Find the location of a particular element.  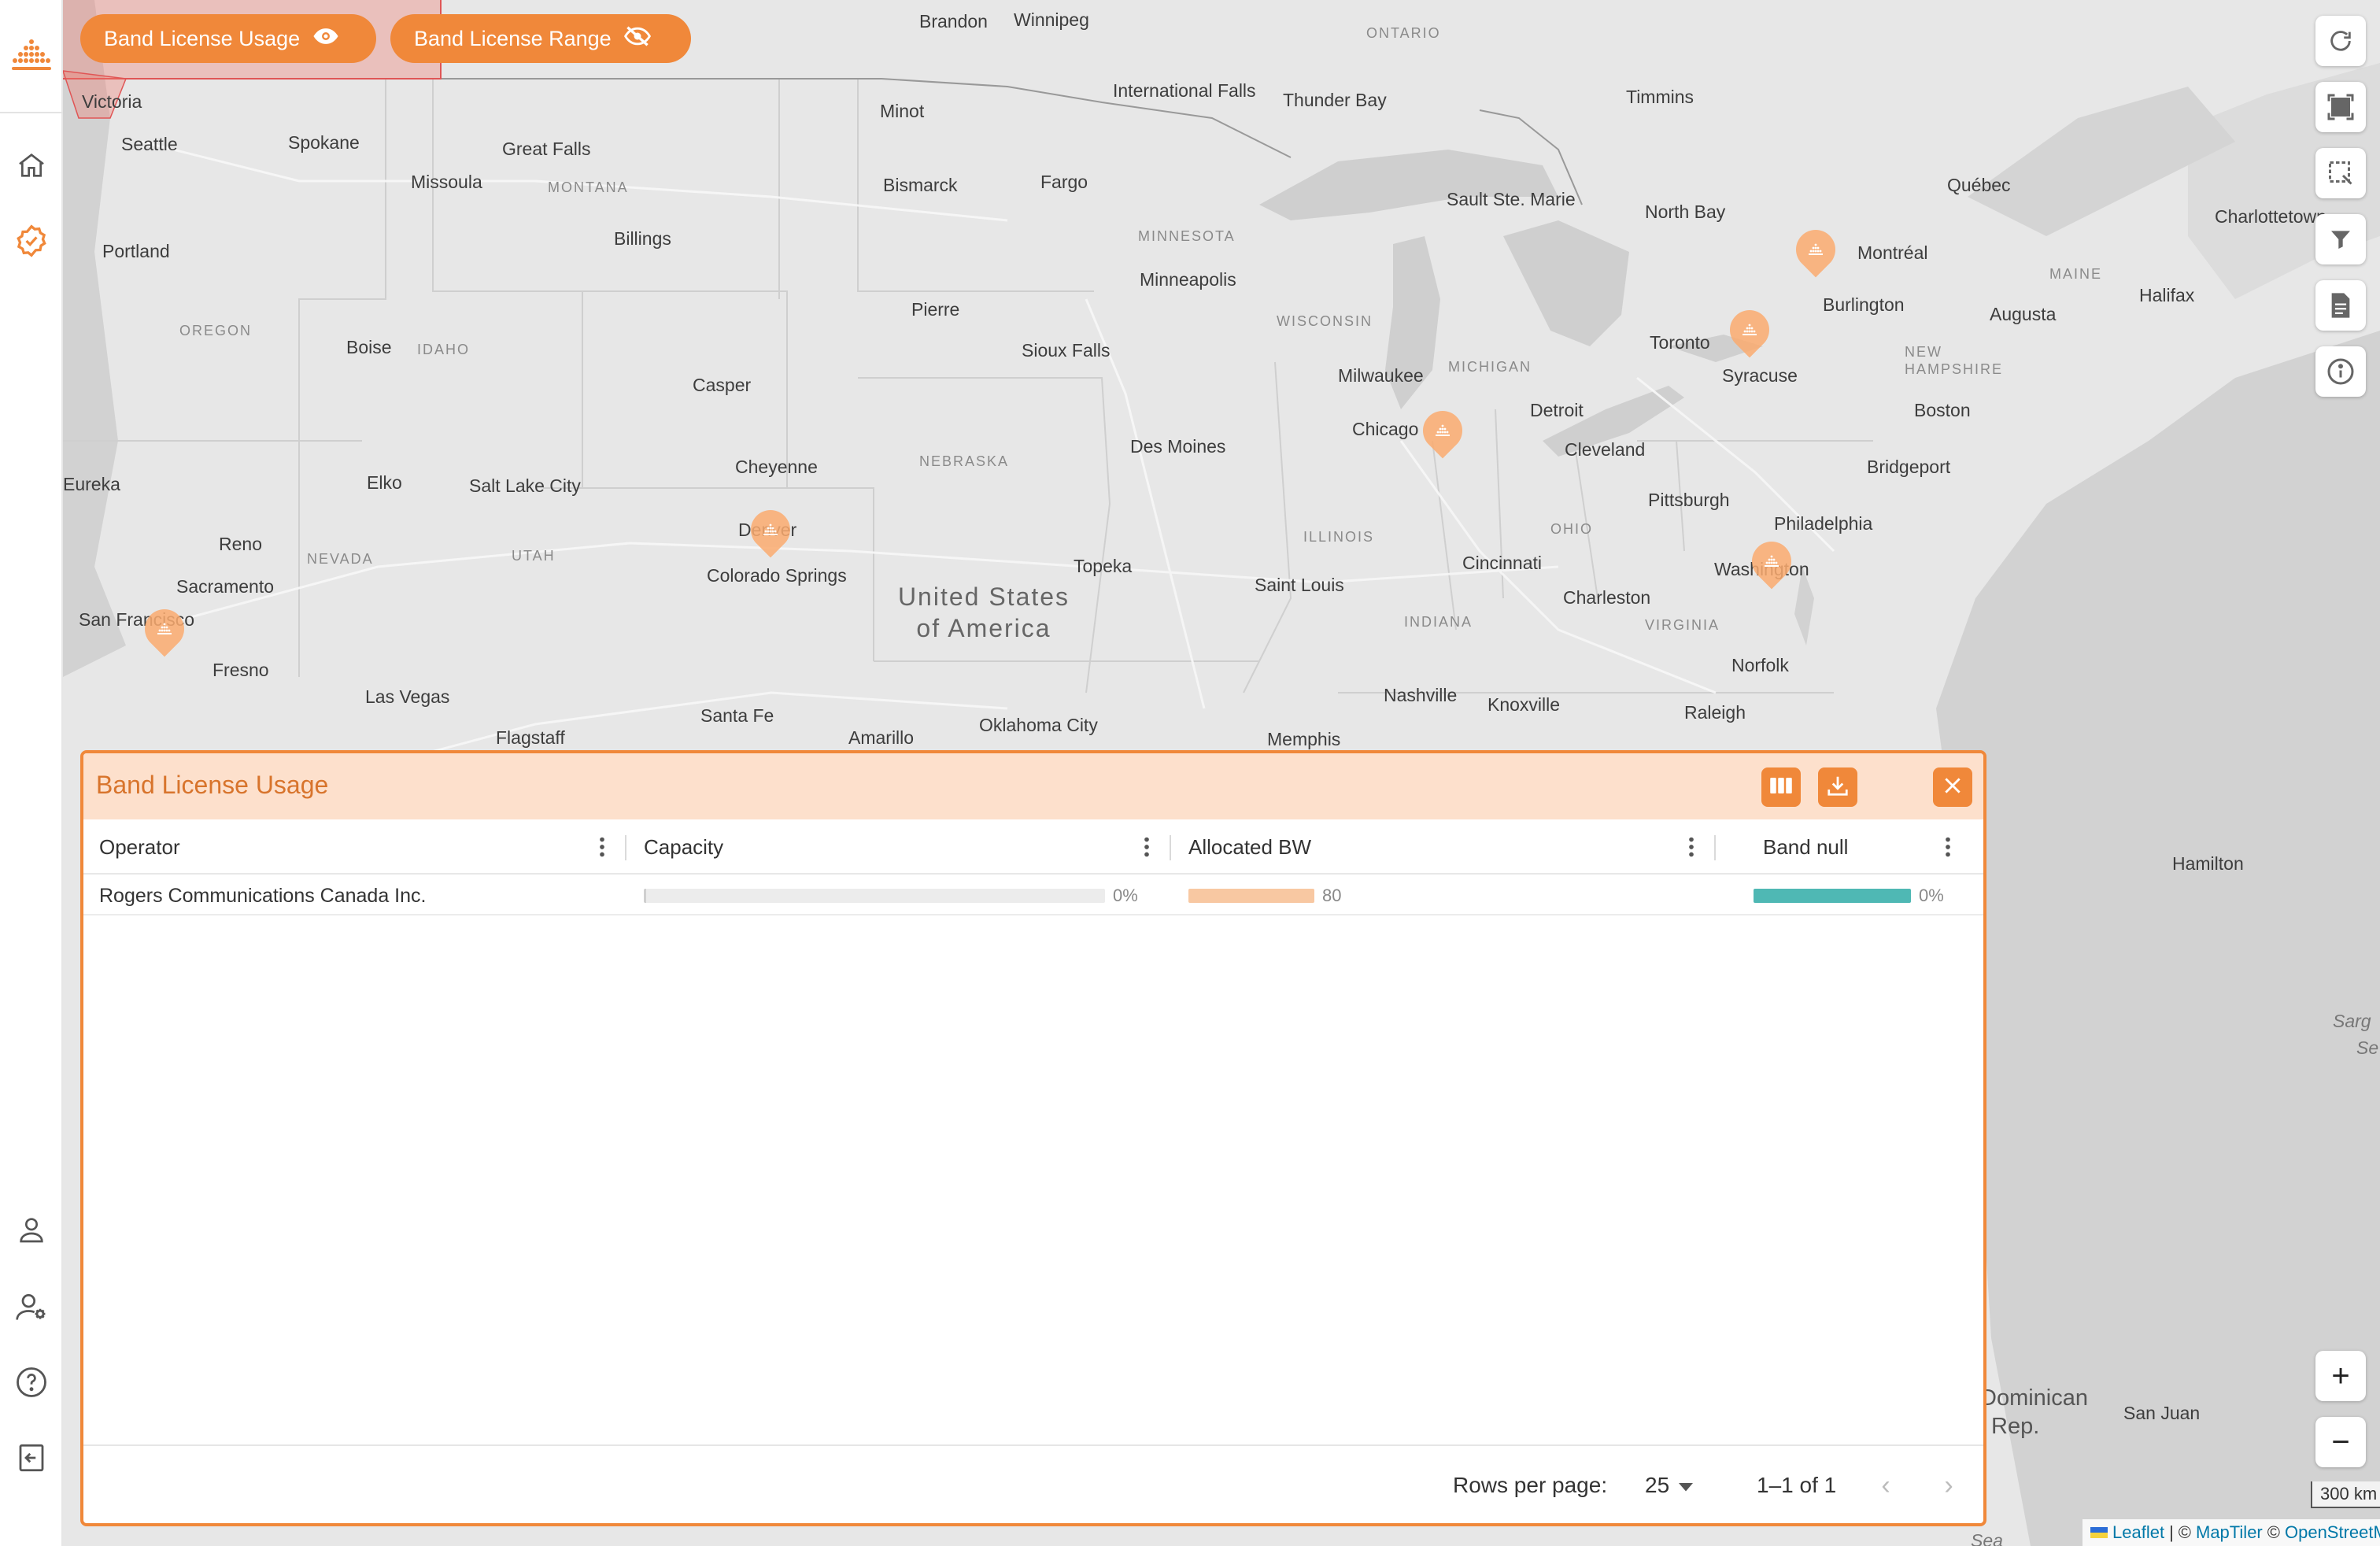

layer-toggle-range: Band License Range is located at coordinates (540, 38).